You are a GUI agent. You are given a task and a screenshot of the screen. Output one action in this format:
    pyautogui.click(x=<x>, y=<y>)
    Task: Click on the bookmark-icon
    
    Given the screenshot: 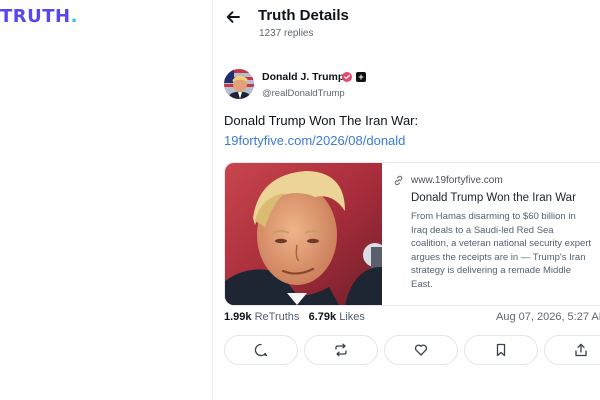 What is the action you would take?
    pyautogui.click(x=501, y=350)
    